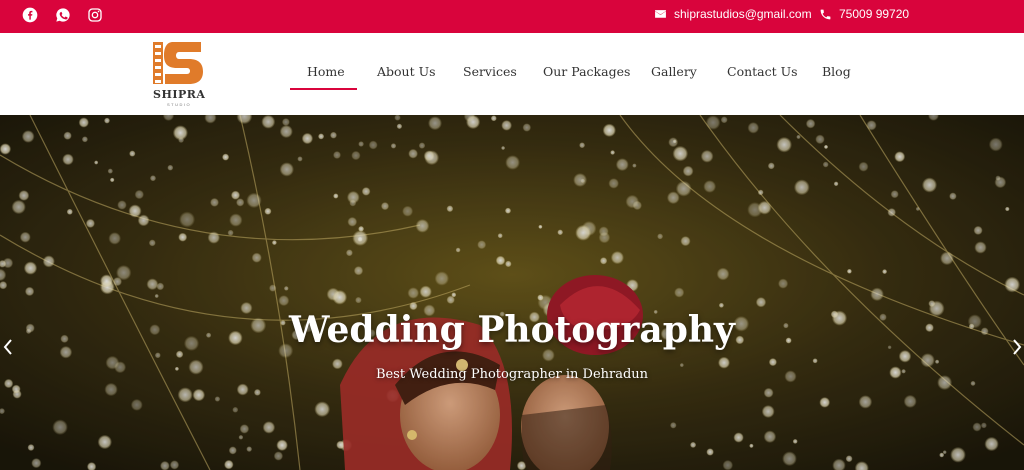  I want to click on logo-mark-icon, so click(178, 63).